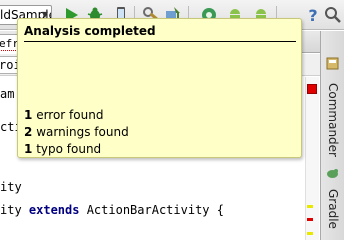  Describe the element at coordinates (70, 115) in the screenshot. I see `error-count-label: error found` at that location.